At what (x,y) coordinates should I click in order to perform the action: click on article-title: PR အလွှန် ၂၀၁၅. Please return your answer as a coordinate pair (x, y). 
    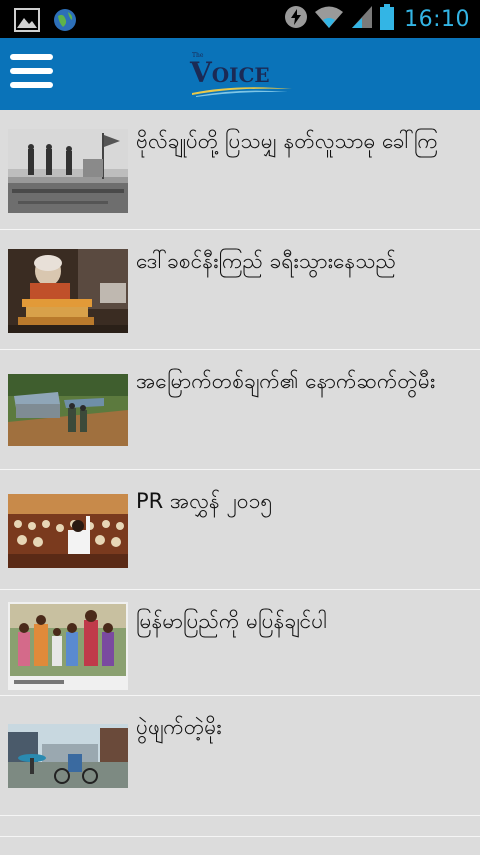
    Looking at the image, I should click on (204, 501).